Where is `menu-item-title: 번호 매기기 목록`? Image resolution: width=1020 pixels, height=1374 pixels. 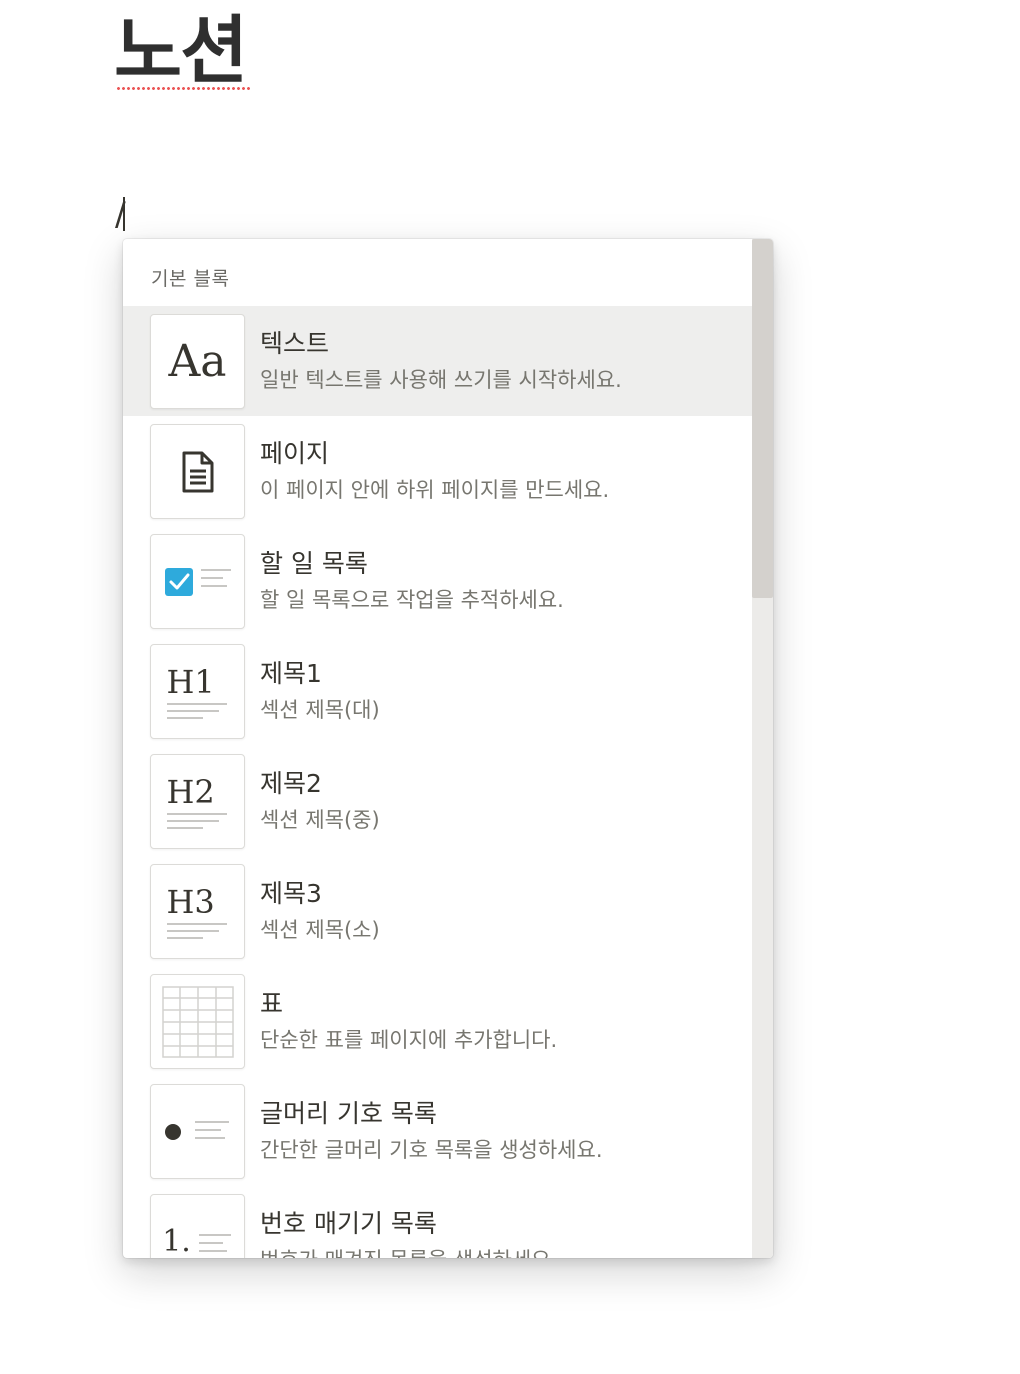 menu-item-title: 번호 매기기 목록 is located at coordinates (348, 1223).